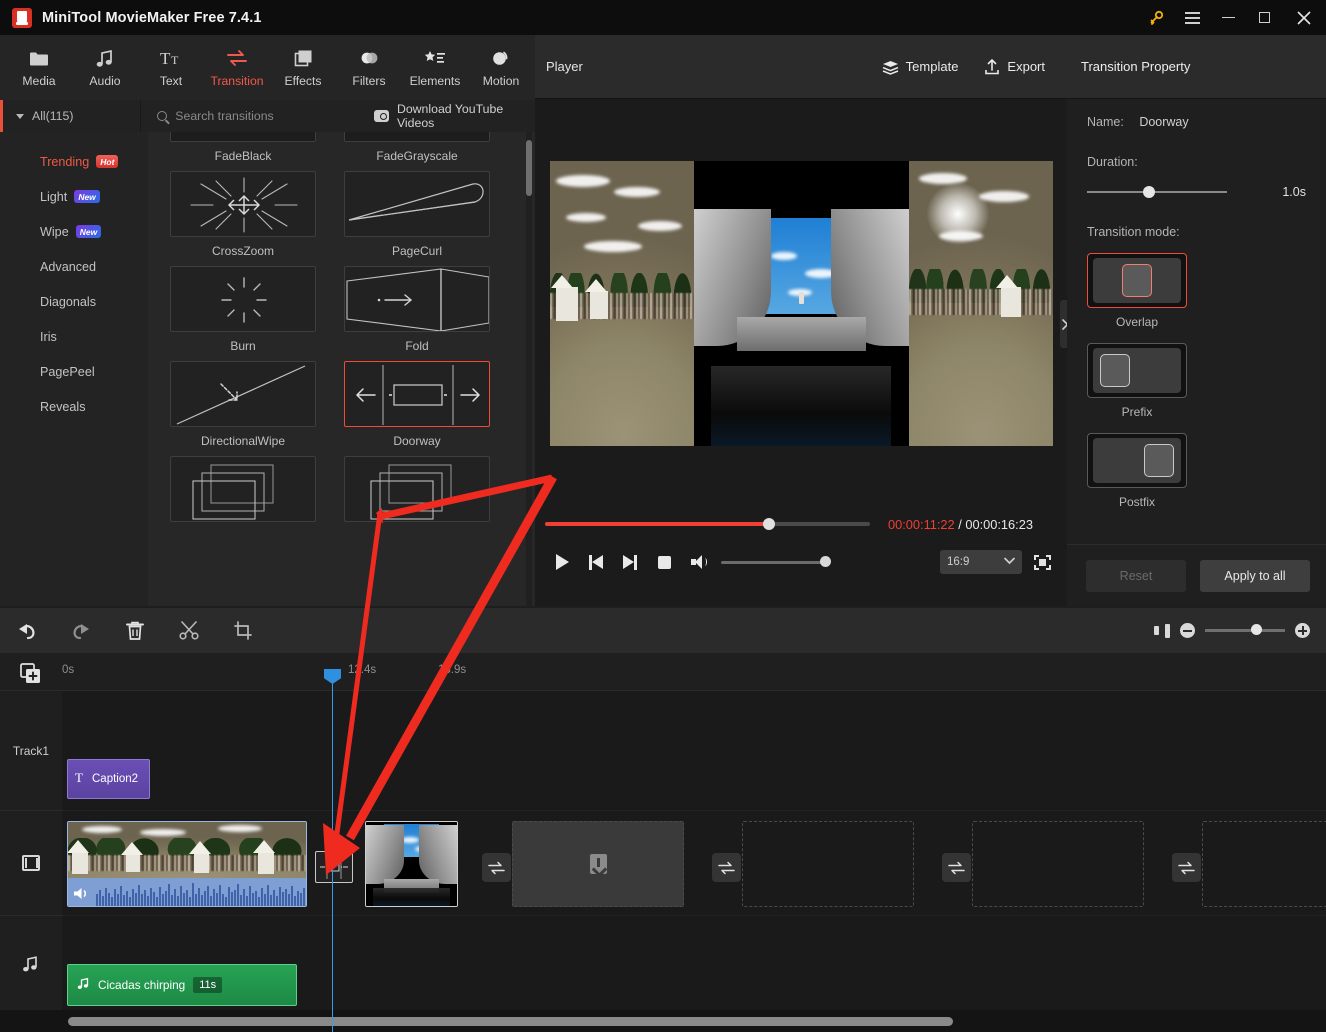  Describe the element at coordinates (707, 524) in the screenshot. I see `playback-progress-slider` at that location.